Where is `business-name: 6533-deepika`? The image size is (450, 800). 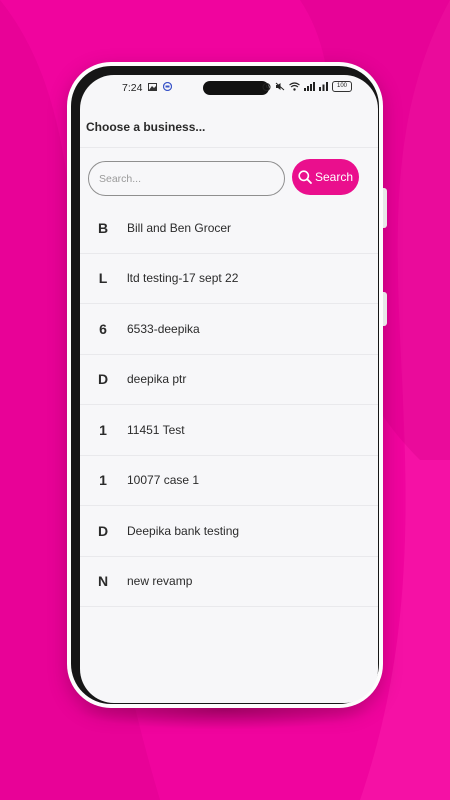
business-name: 6533-deepika is located at coordinates (163, 328).